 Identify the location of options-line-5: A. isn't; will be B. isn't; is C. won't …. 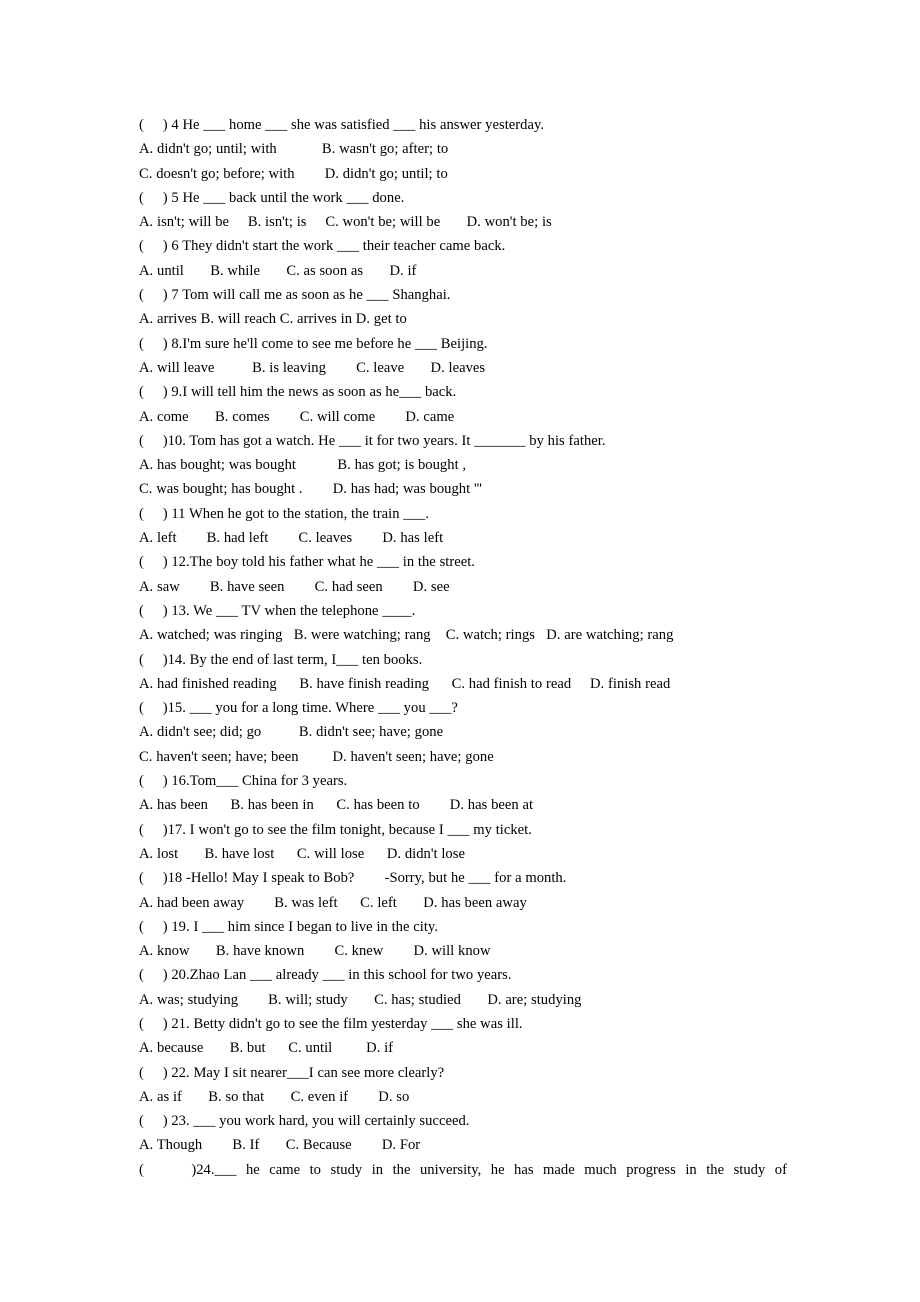
(345, 222).